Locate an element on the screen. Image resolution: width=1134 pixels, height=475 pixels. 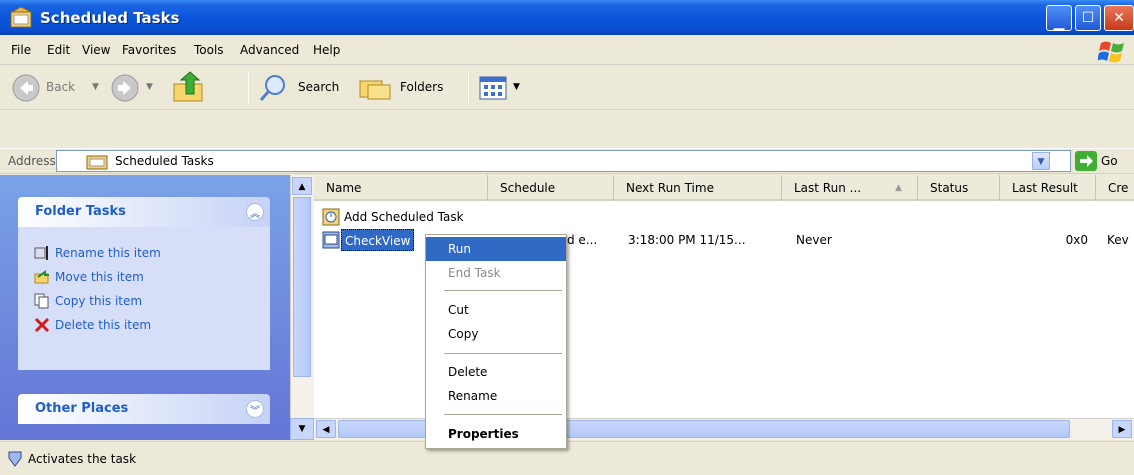
sort-ascending-icon: ▲ is located at coordinates (898, 188).